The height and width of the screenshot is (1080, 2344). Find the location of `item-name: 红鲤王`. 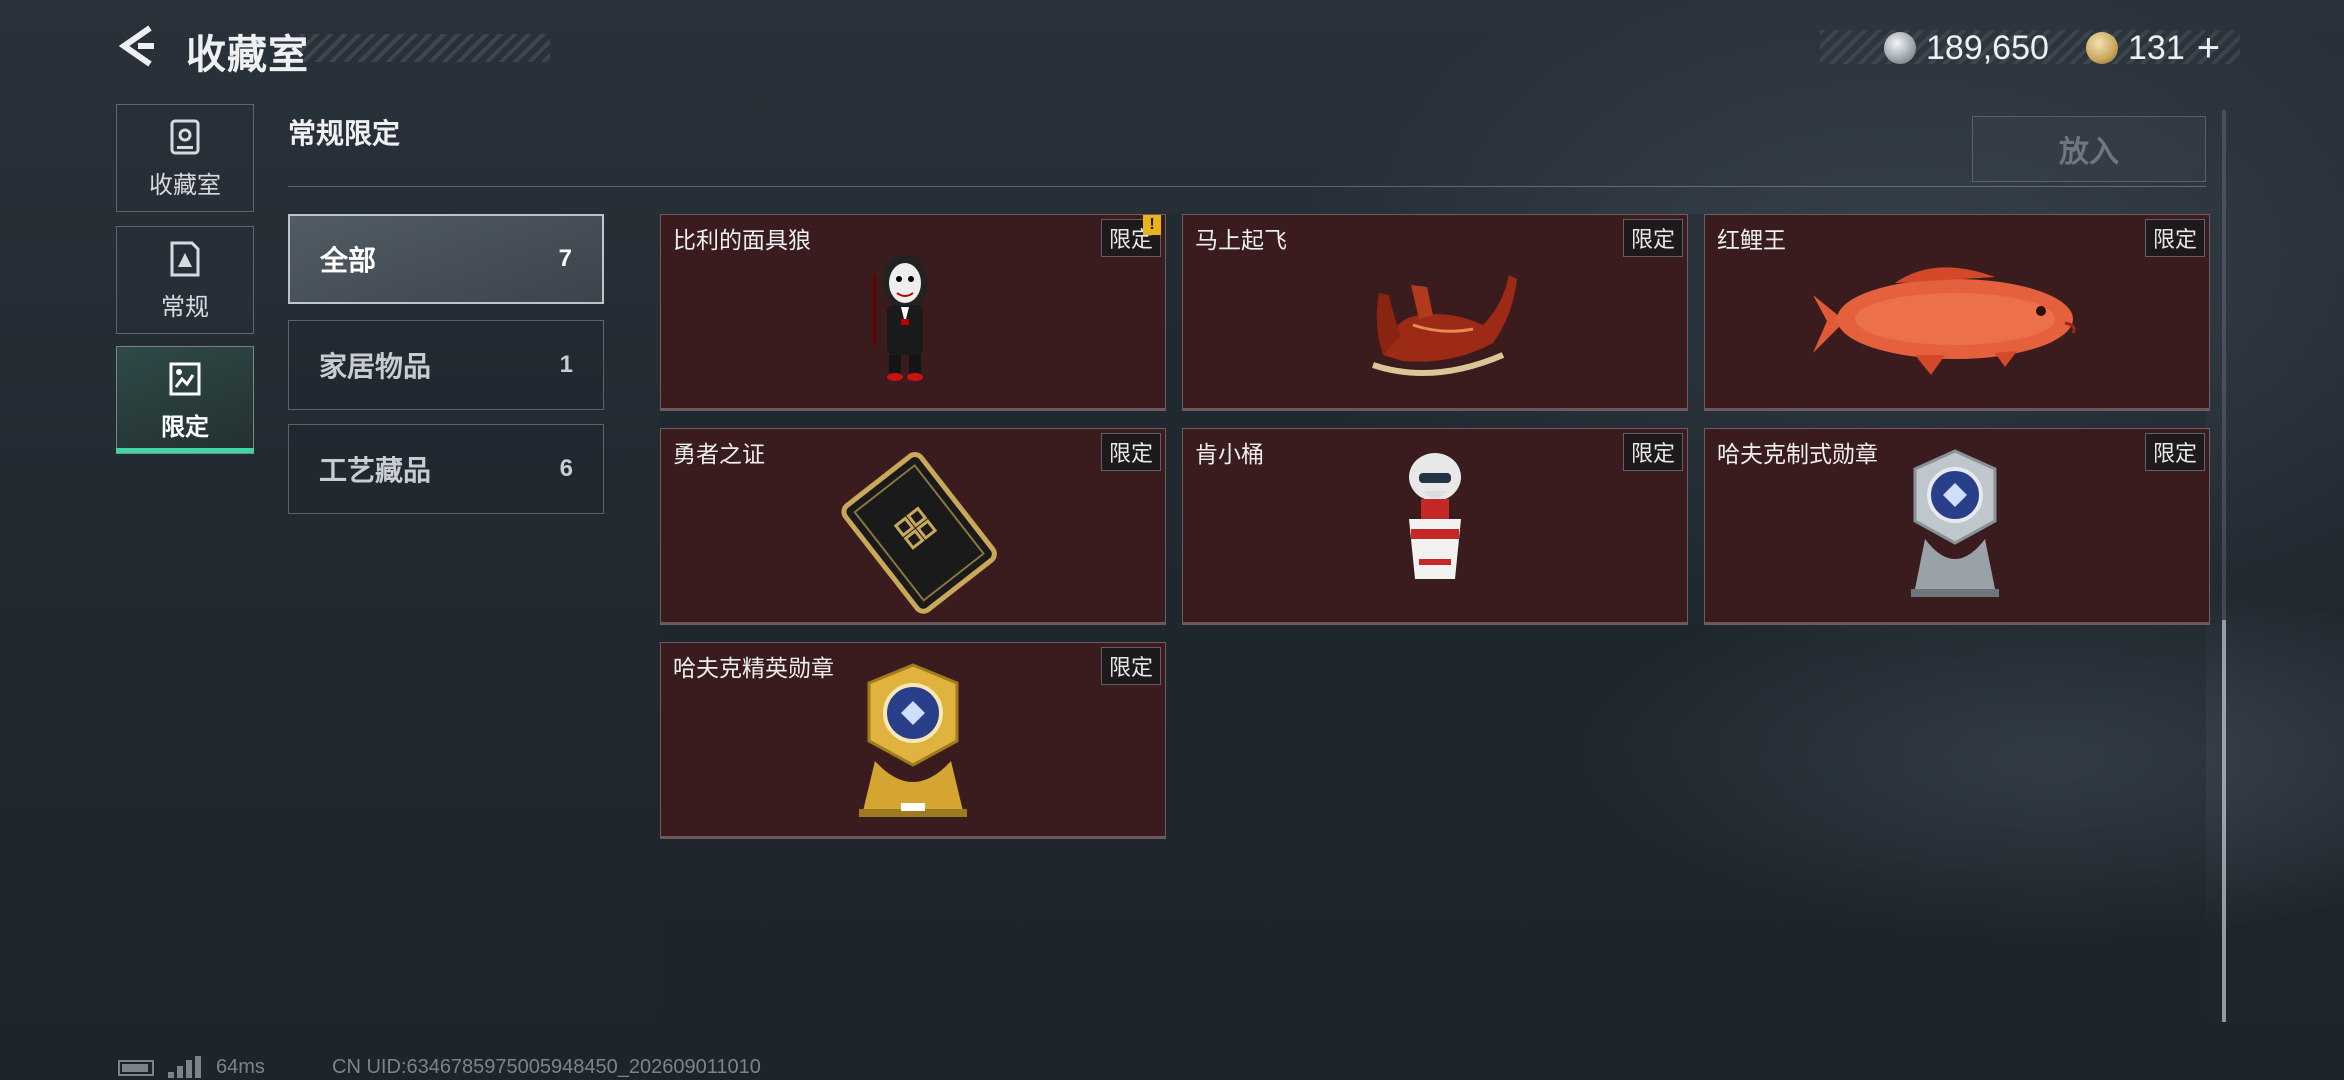

item-name: 红鲤王 is located at coordinates (1751, 240).